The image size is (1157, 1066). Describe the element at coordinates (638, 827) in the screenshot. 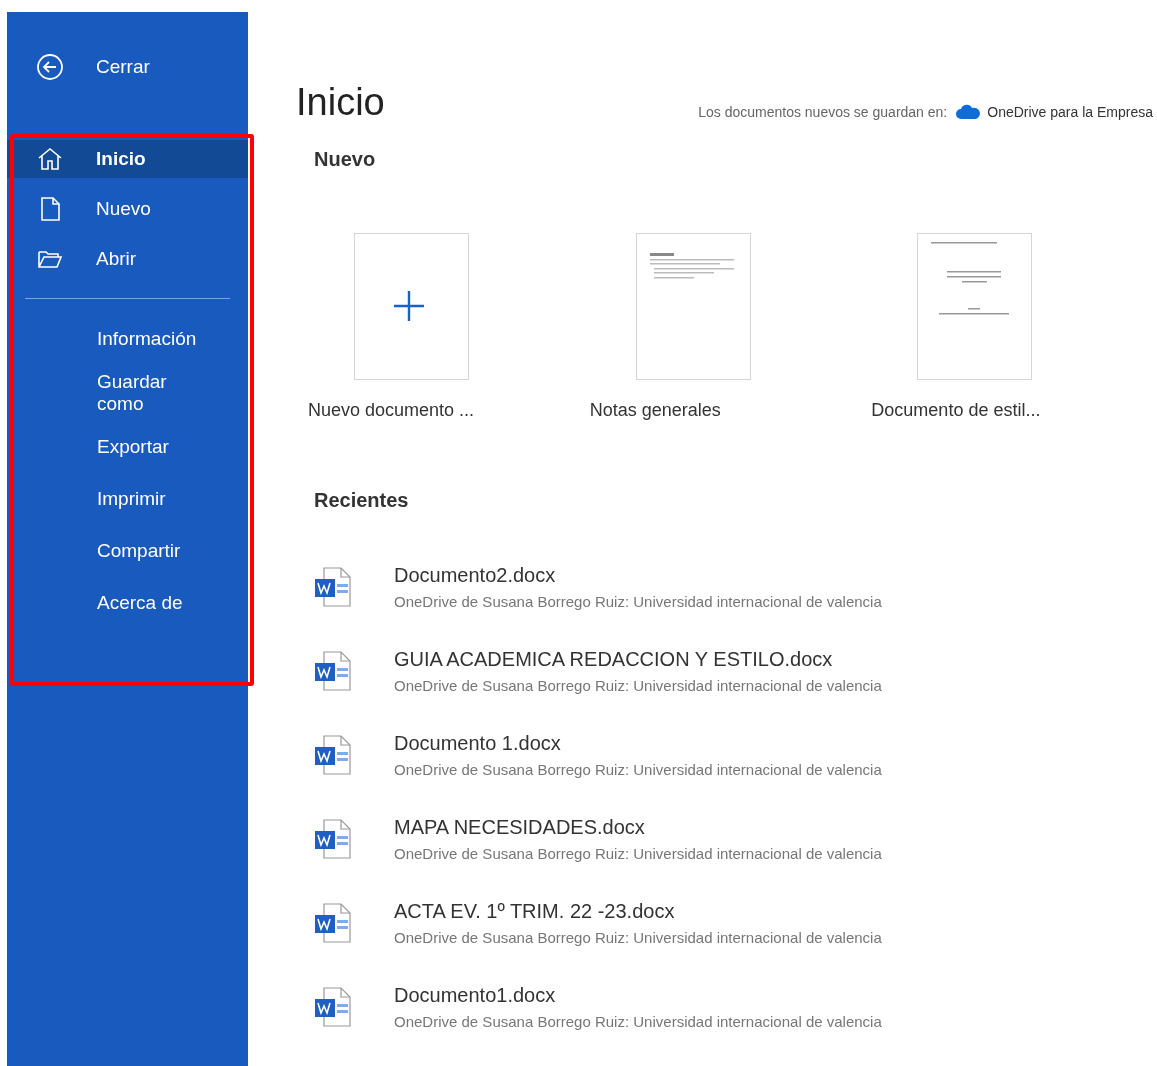

I see `file-name: MAPA NECESIDADES.docx` at that location.